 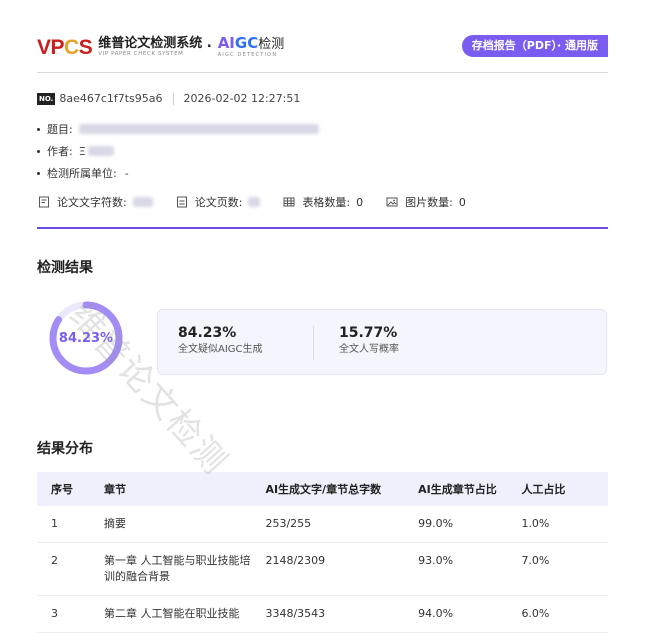 I want to click on section-divider, so click(x=322, y=228).